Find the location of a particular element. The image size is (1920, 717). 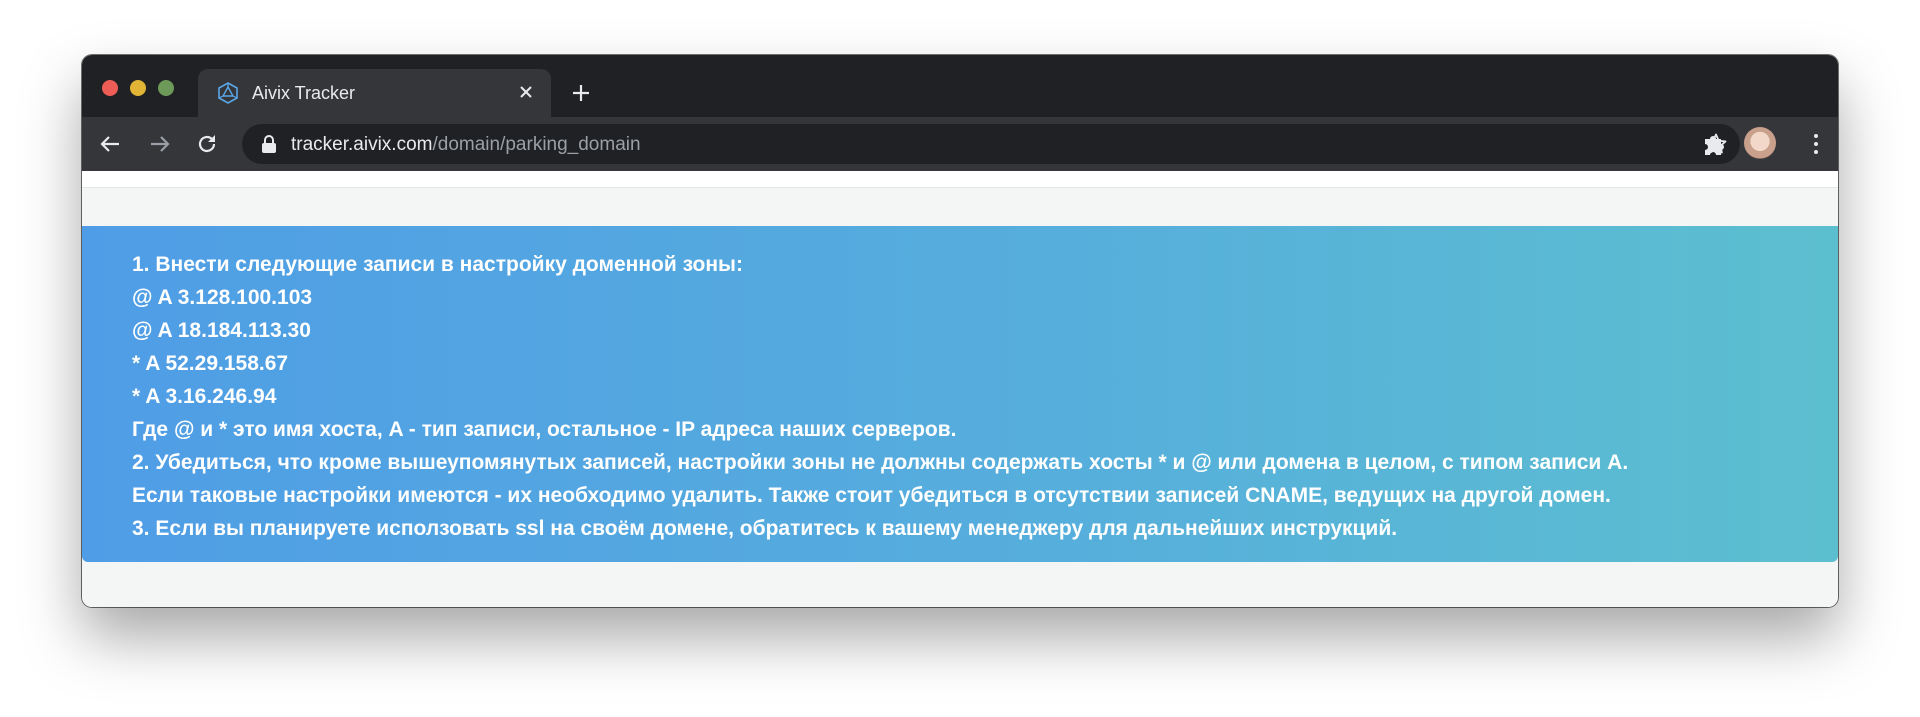

url-path: /domain/parking_domain is located at coordinates (536, 144).